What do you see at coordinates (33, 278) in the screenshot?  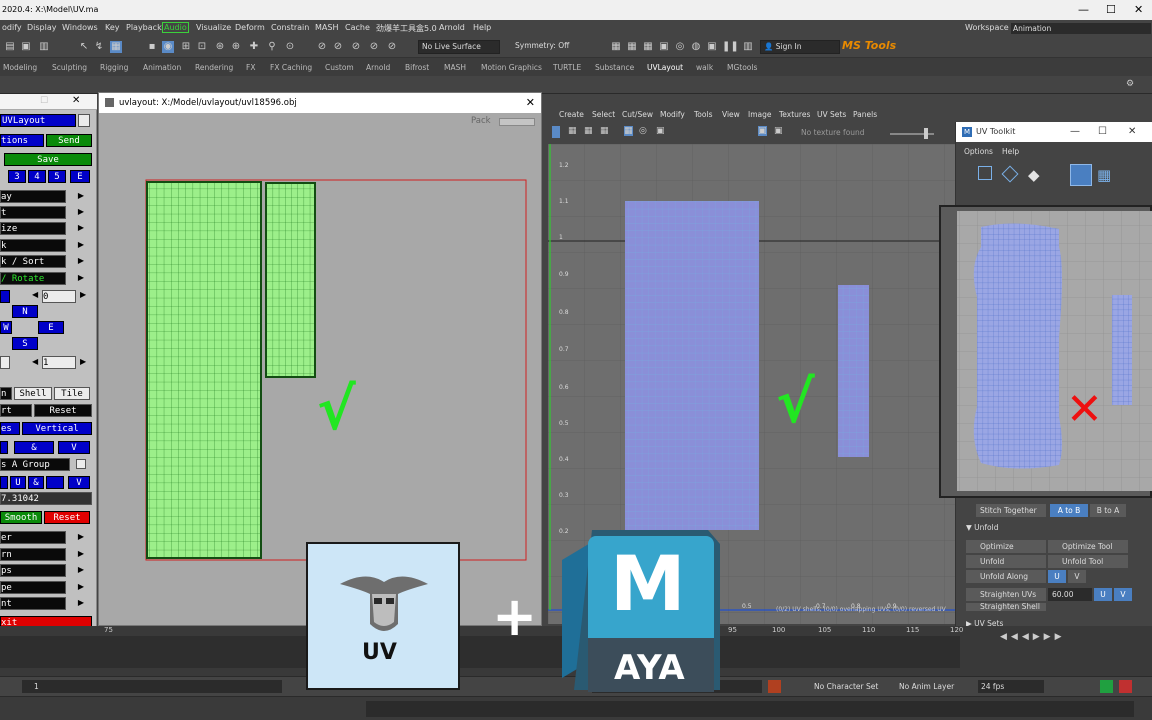 I see `rotate-menu: / Rotate` at bounding box center [33, 278].